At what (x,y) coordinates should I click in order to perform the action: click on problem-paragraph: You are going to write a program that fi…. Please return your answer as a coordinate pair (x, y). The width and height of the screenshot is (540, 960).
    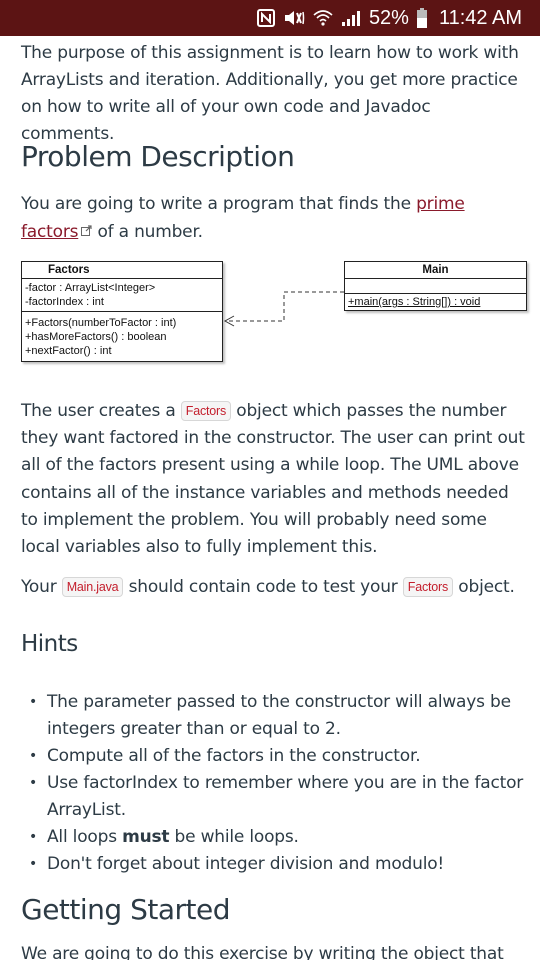
    Looking at the image, I should click on (273, 218).